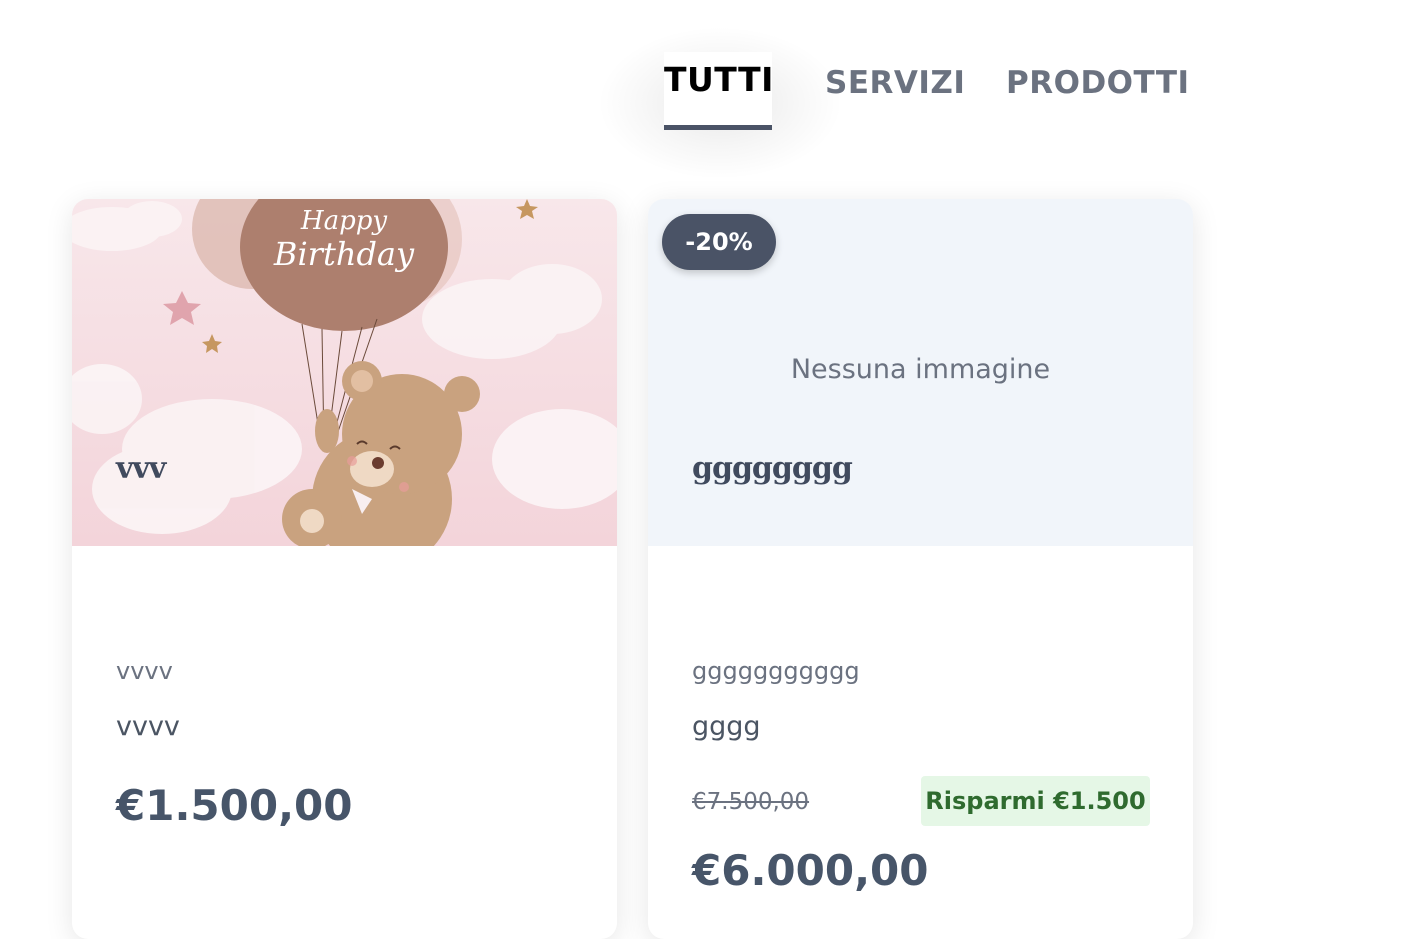  What do you see at coordinates (751, 802) in the screenshot?
I see `original-price: €7.500,00` at bounding box center [751, 802].